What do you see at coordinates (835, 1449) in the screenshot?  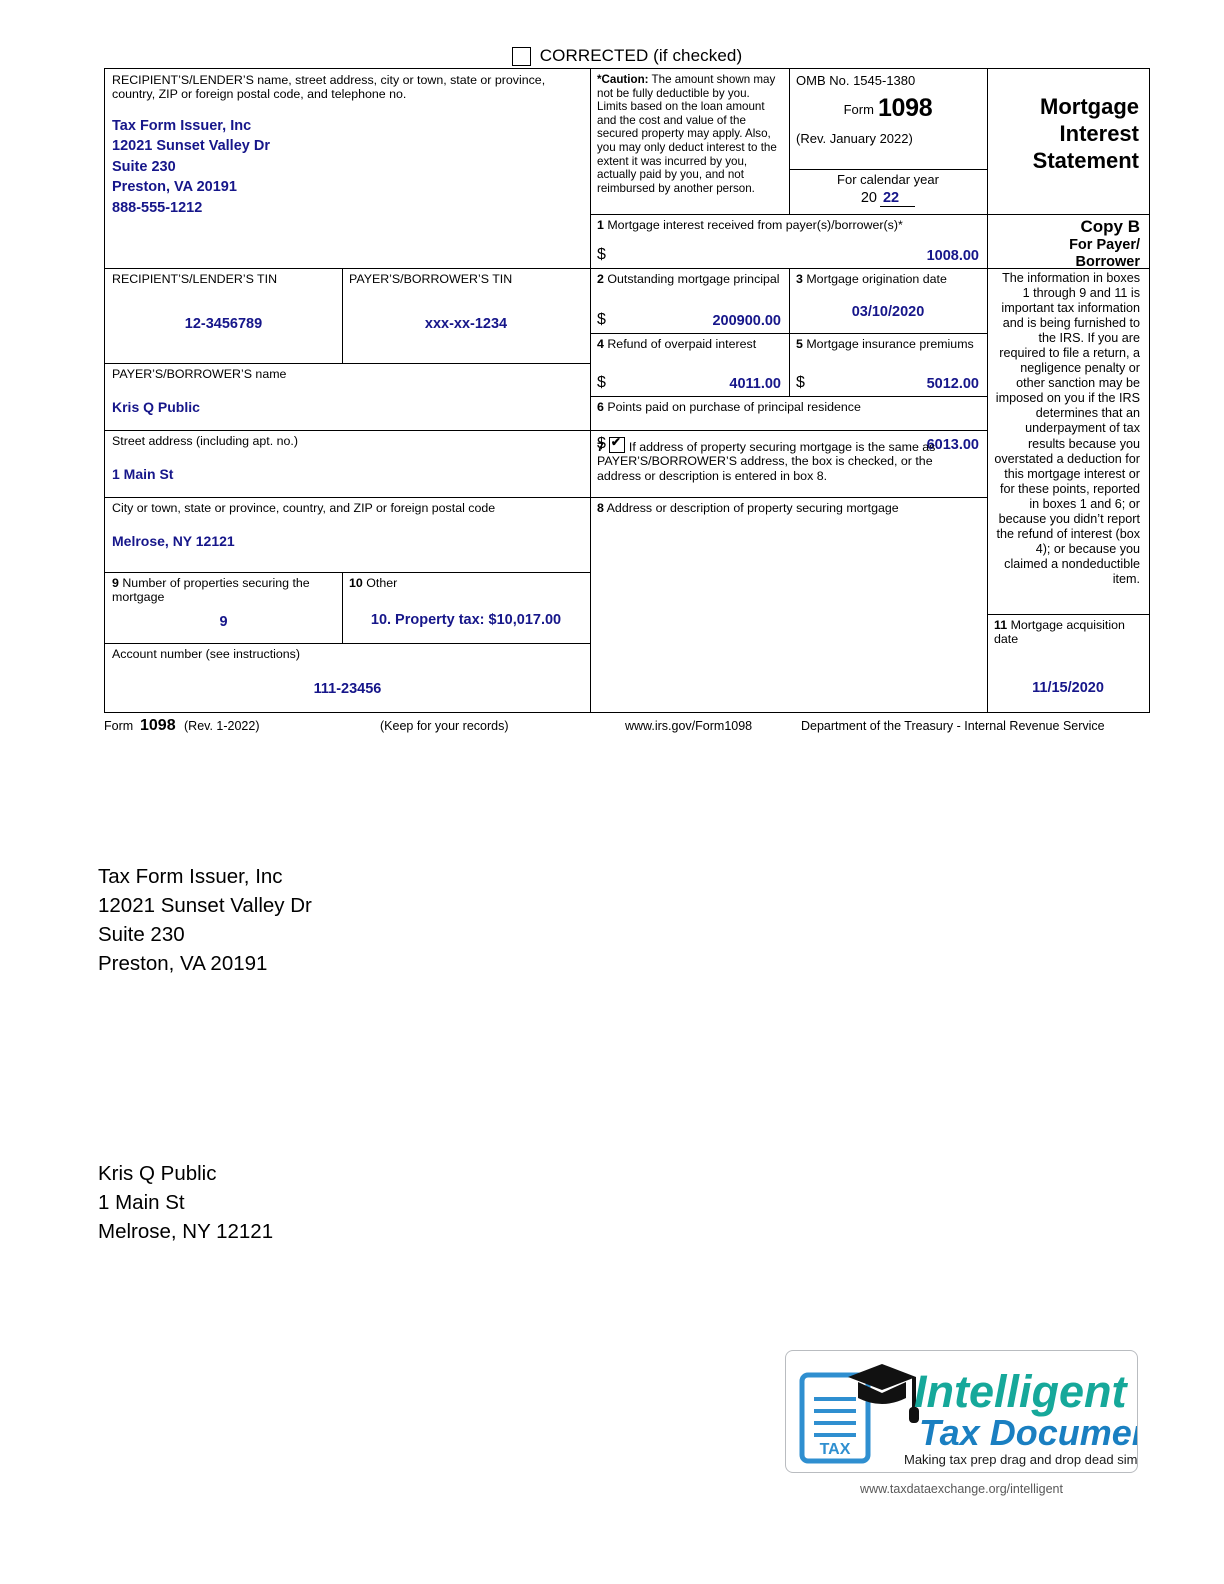 I see `document-tax-label: TAX` at bounding box center [835, 1449].